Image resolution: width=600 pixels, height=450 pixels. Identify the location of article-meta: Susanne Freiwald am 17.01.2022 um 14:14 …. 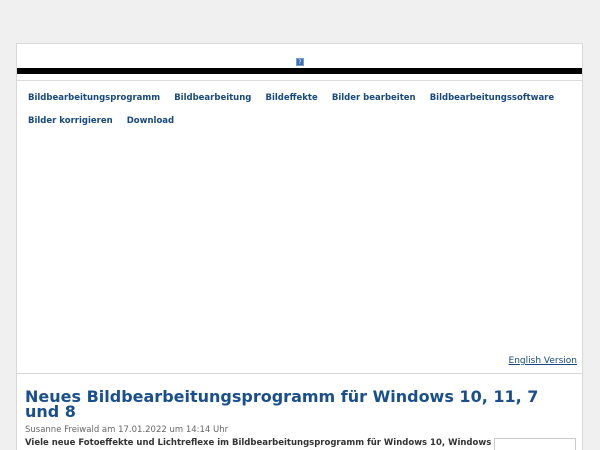
(127, 430).